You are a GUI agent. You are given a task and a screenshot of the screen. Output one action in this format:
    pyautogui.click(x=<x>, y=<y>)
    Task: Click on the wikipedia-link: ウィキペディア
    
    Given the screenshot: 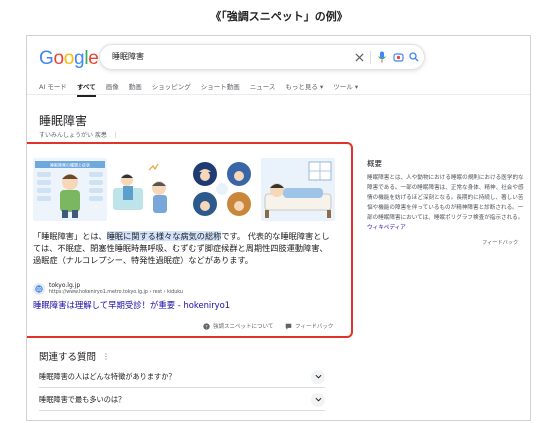 What is the action you would take?
    pyautogui.click(x=386, y=228)
    